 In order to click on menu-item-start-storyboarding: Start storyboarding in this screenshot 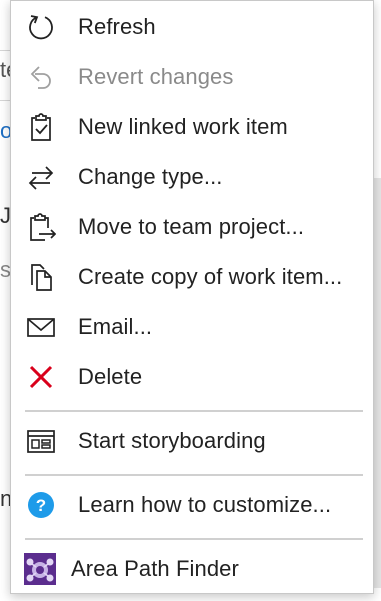, I will do `click(192, 441)`.